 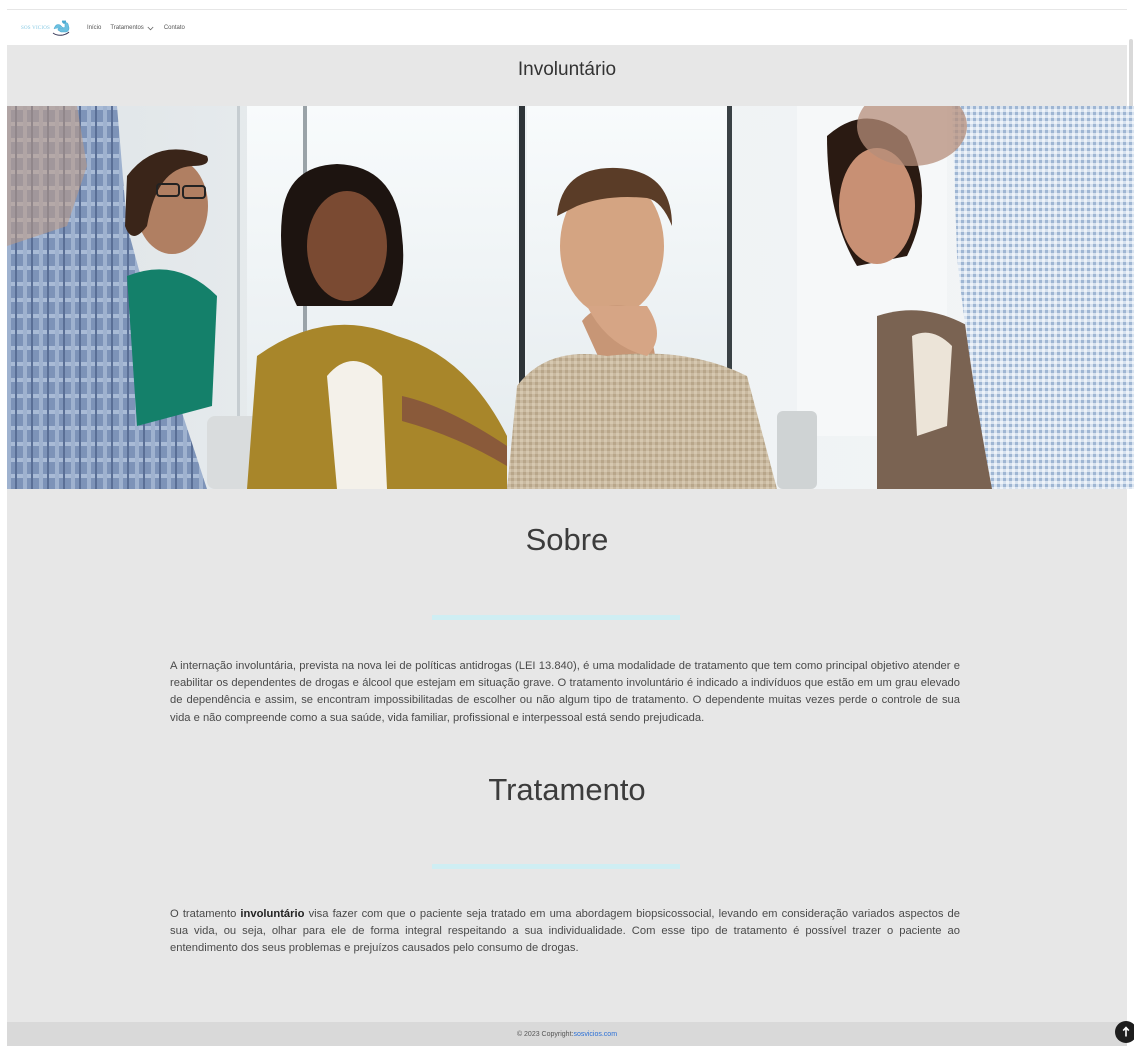 I want to click on brand-text: SOS VICIOS, so click(x=35, y=28).